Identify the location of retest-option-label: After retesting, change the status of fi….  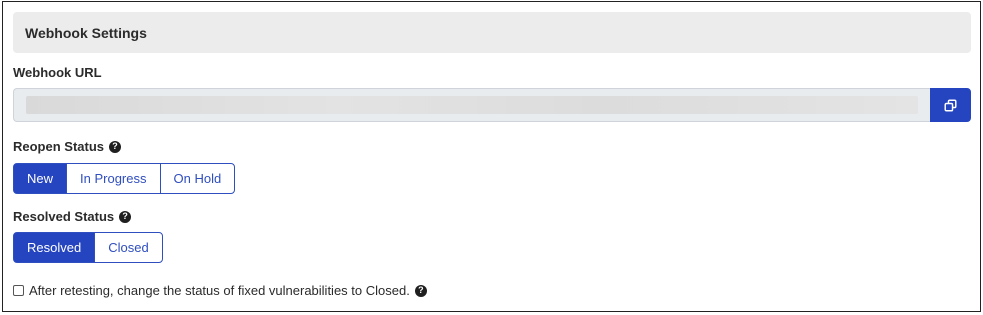
(219, 290).